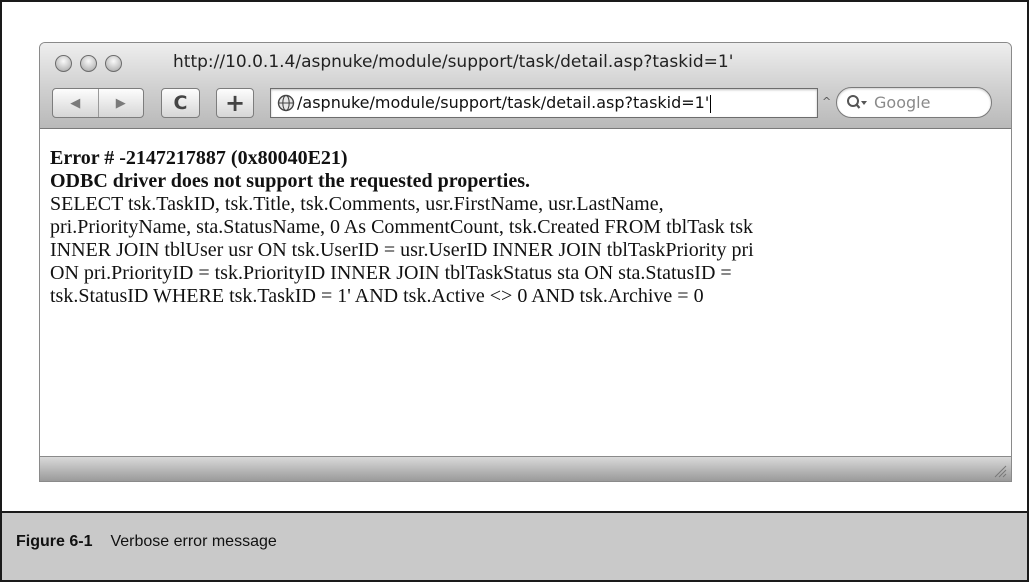 The height and width of the screenshot is (582, 1029). I want to click on zoom-window-button, so click(113, 63).